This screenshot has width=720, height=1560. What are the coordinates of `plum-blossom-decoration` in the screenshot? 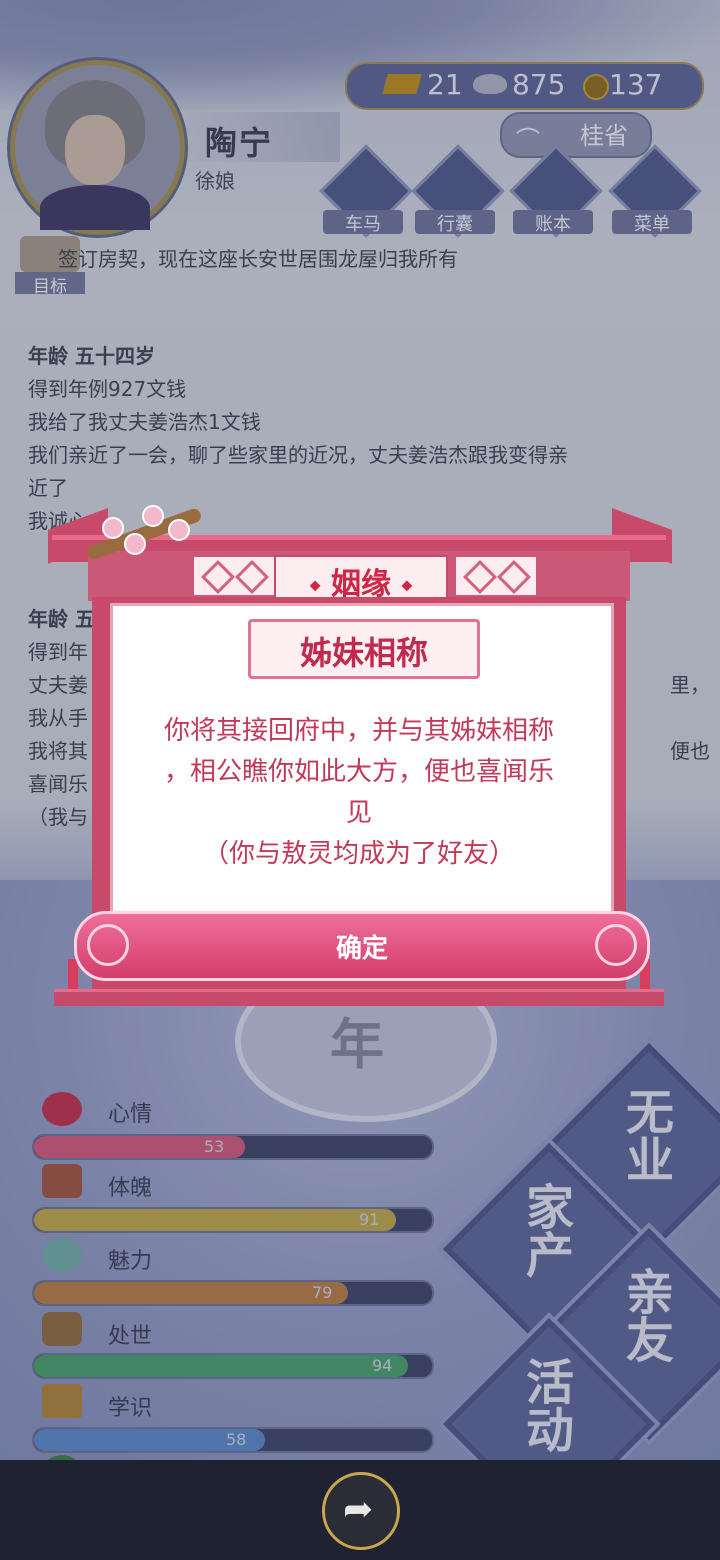 It's located at (142, 532).